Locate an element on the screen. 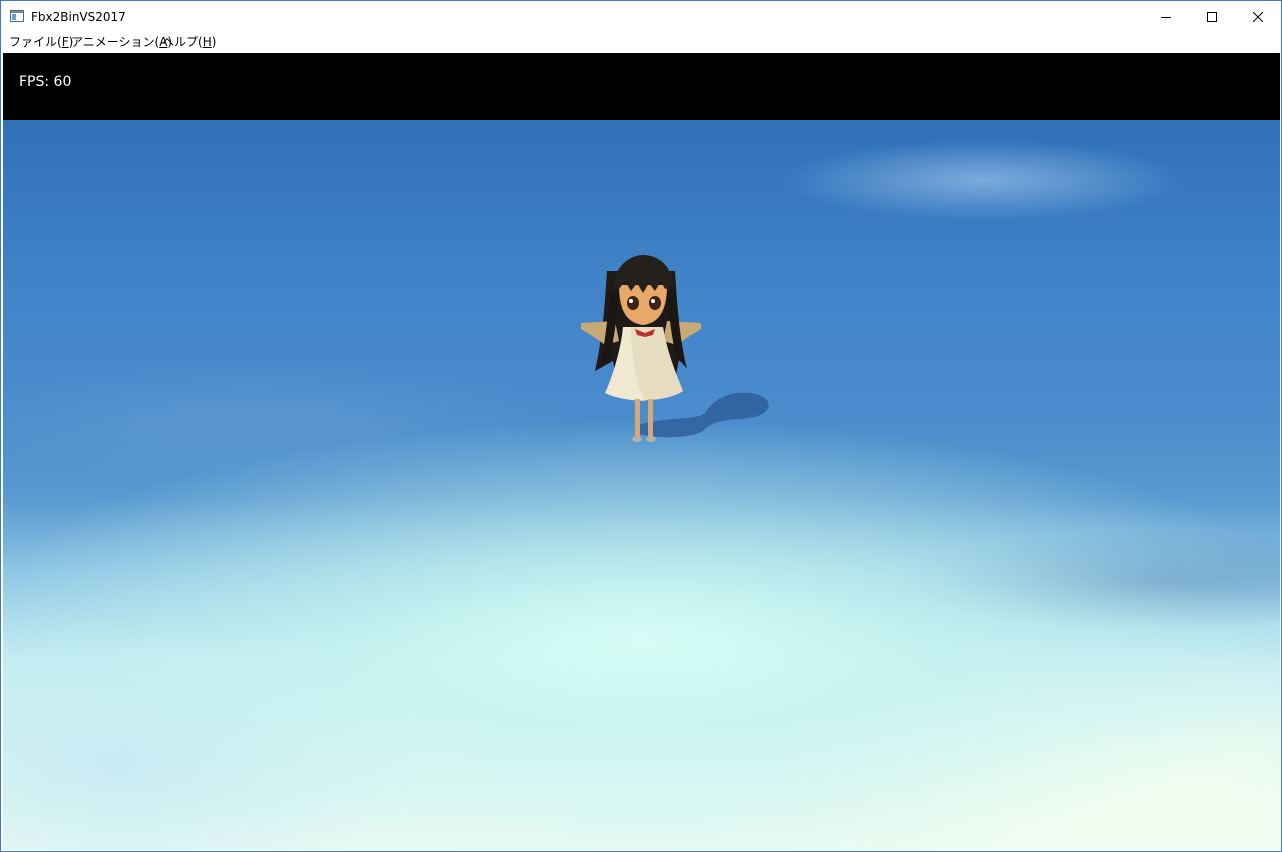 The width and height of the screenshot is (1282, 852). hud-bar: FPS: 60 is located at coordinates (641, 86).